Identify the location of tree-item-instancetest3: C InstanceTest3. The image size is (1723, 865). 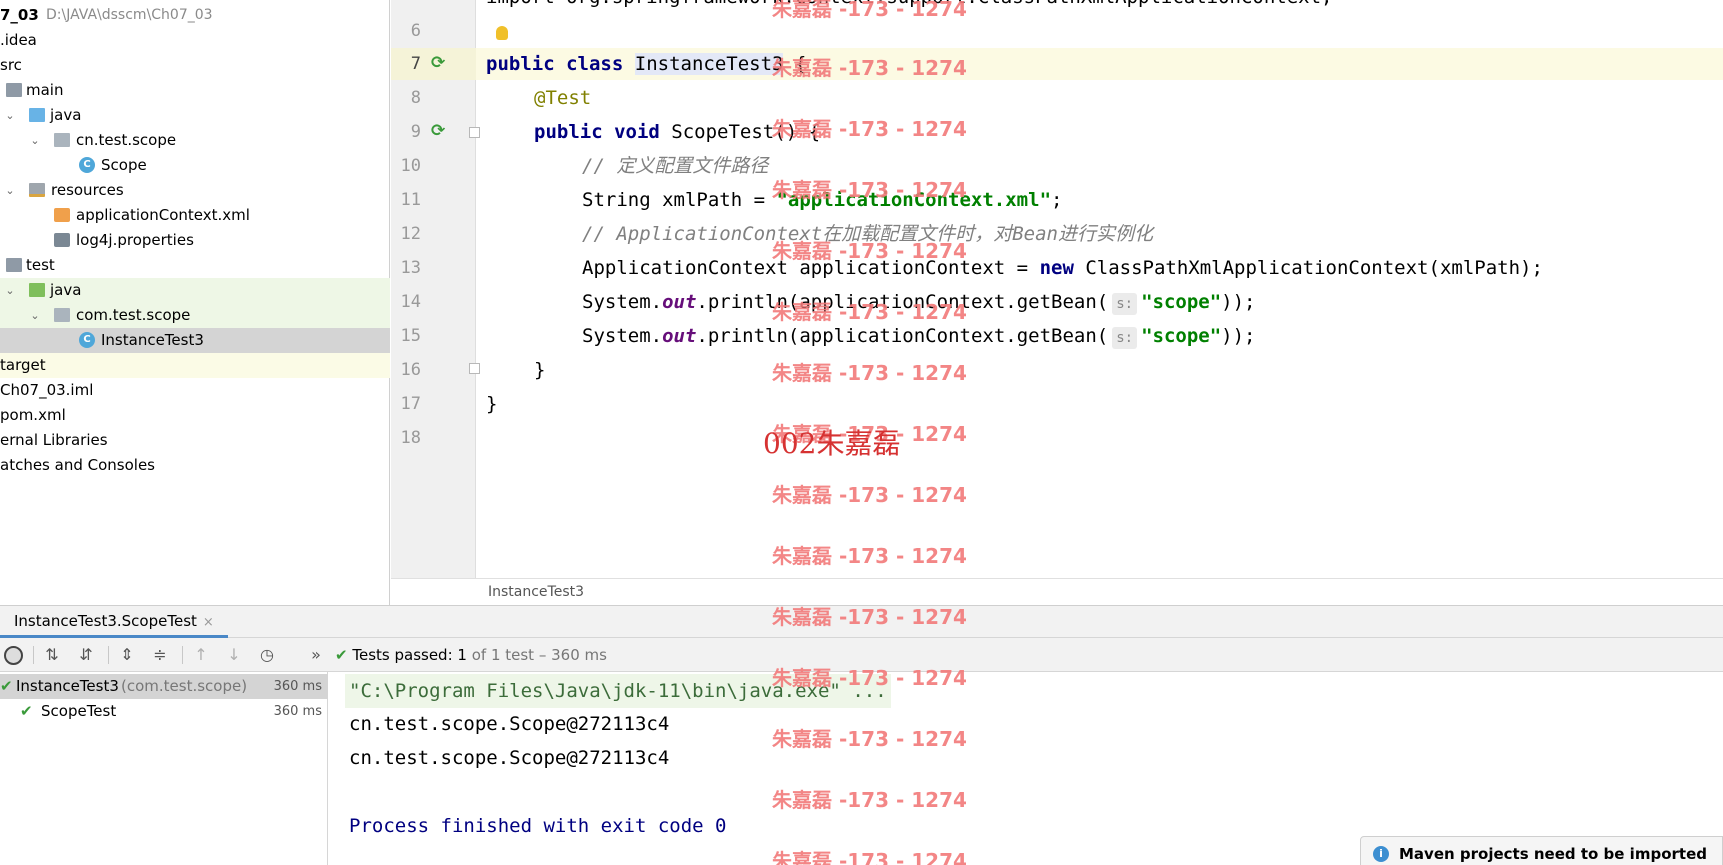
(195, 340).